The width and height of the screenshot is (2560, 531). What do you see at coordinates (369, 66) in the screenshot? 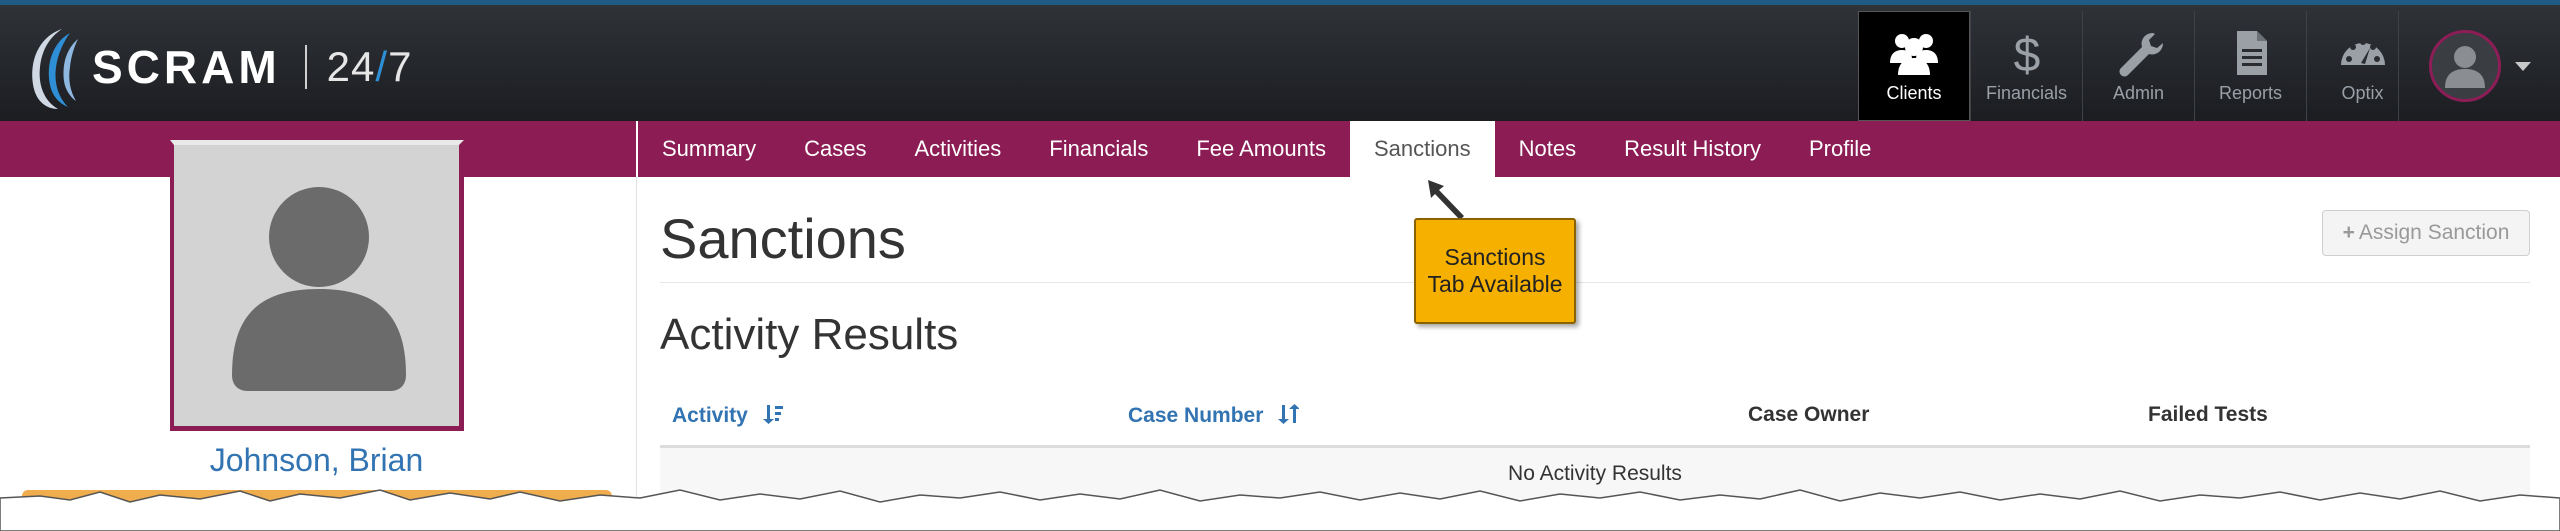
I see `logo-247: 24/7` at bounding box center [369, 66].